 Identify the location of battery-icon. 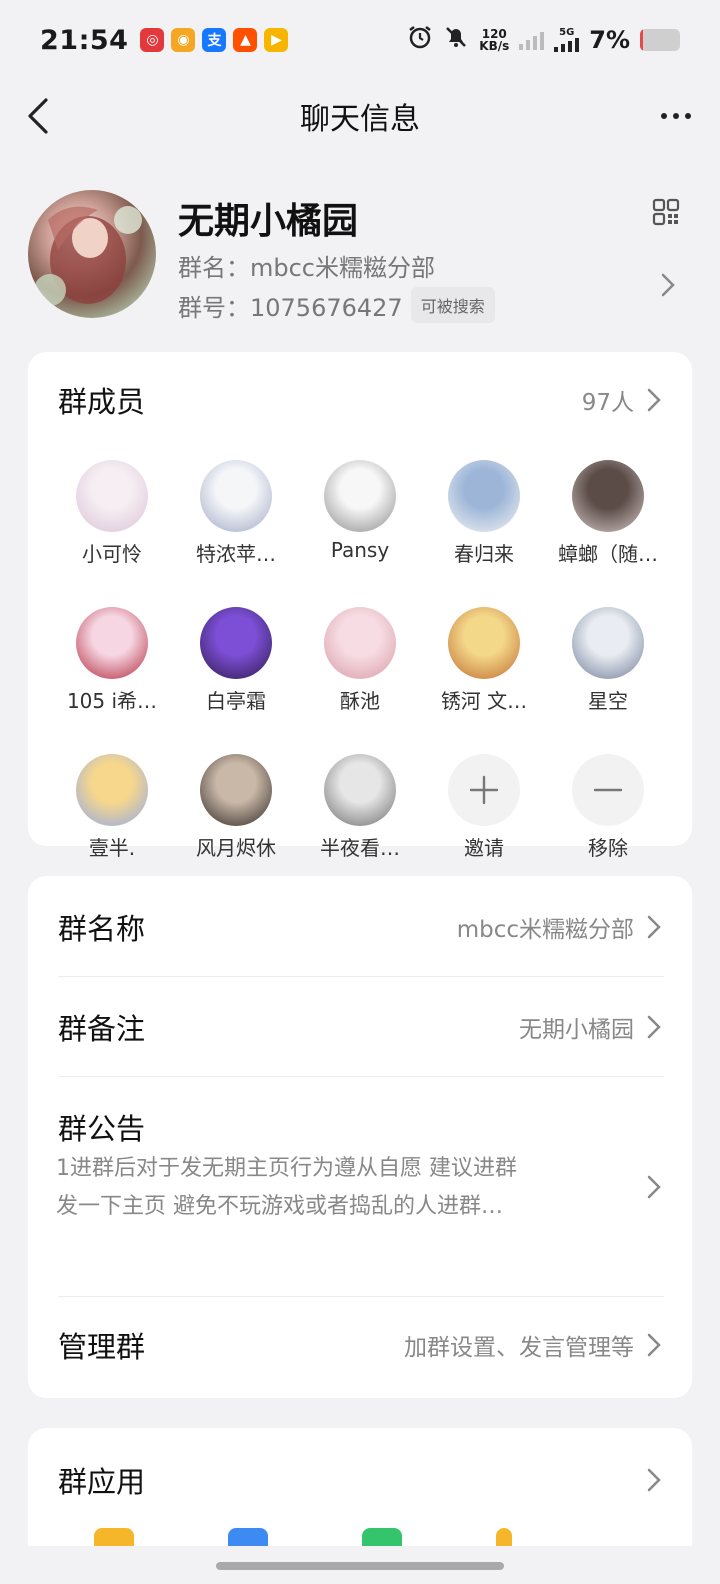
(660, 40).